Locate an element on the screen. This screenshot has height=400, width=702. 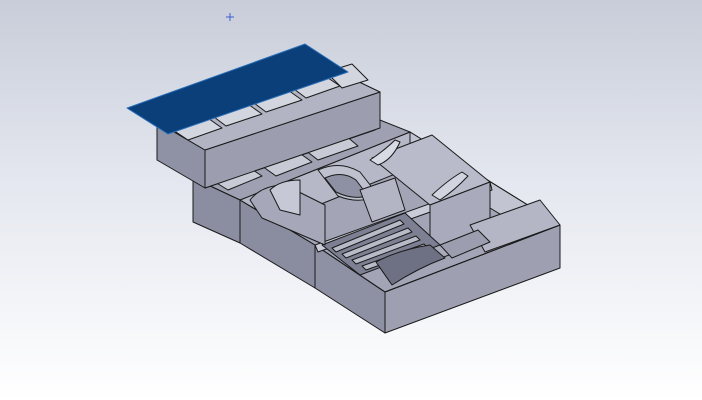
origin-marker-icon is located at coordinates (230, 17).